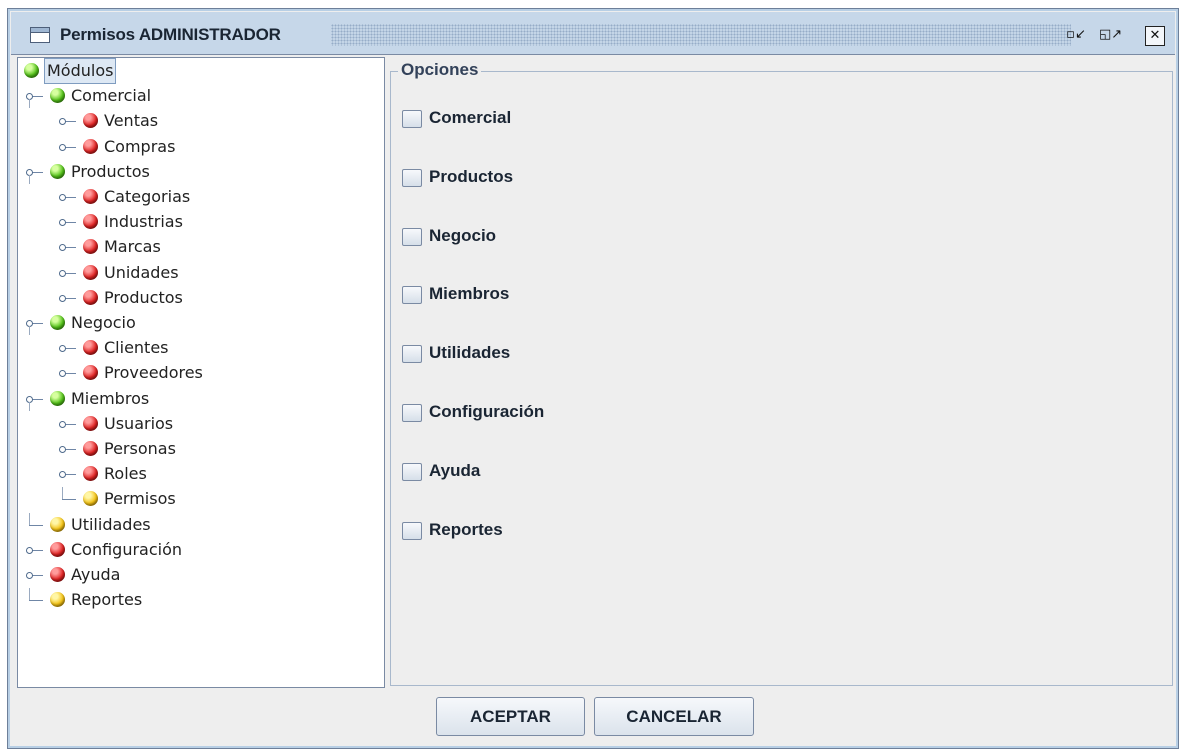 Image resolution: width=1183 pixels, height=753 pixels. I want to click on tree-item-label: Reportes, so click(107, 600).